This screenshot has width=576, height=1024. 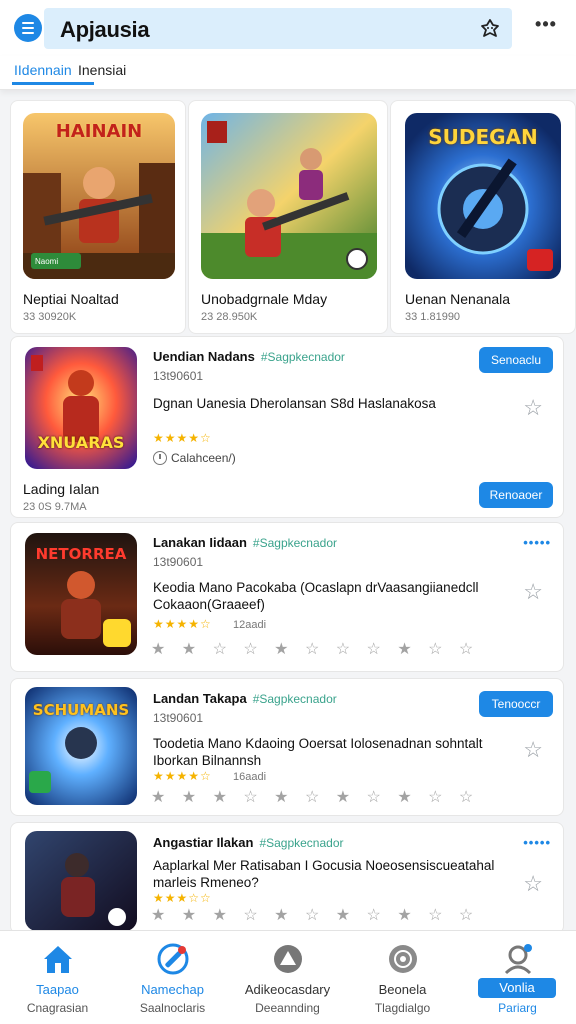 What do you see at coordinates (458, 299) in the screenshot?
I see `featured-title: Uenan Nenanala` at bounding box center [458, 299].